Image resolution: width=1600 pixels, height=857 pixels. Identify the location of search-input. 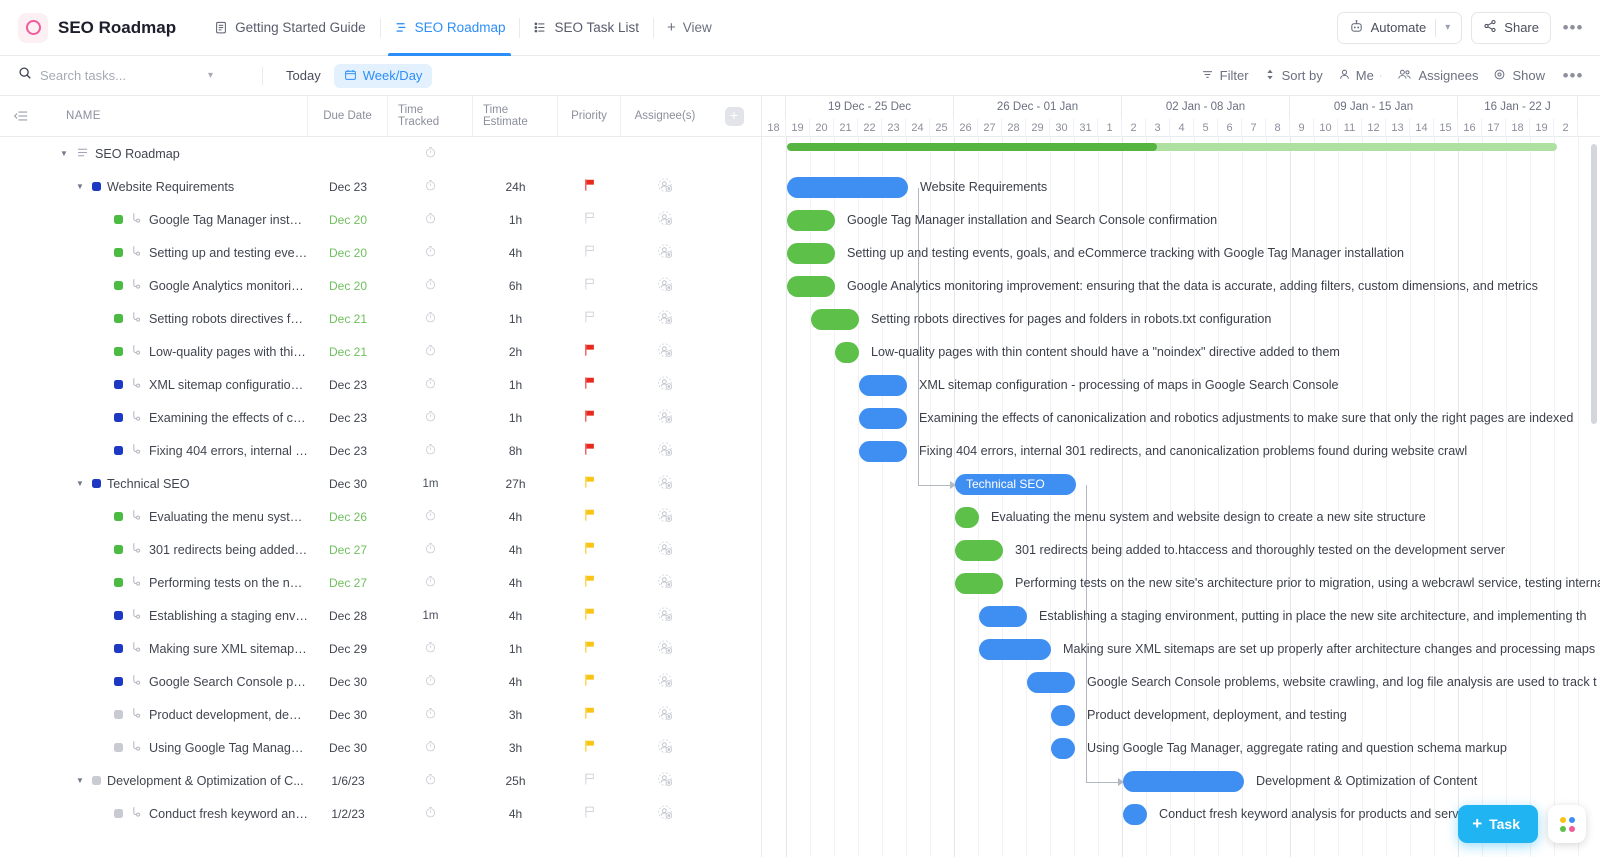
(120, 75).